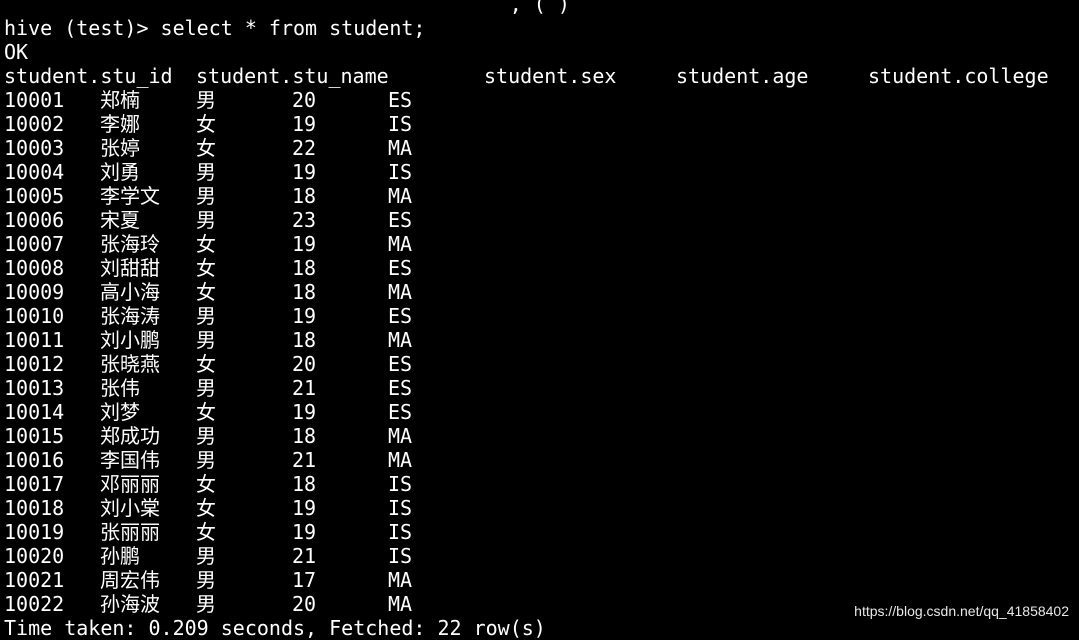 This screenshot has height=640, width=1079. I want to click on table-row: 10019 张丽丽 女 19 IS, so click(541, 532).